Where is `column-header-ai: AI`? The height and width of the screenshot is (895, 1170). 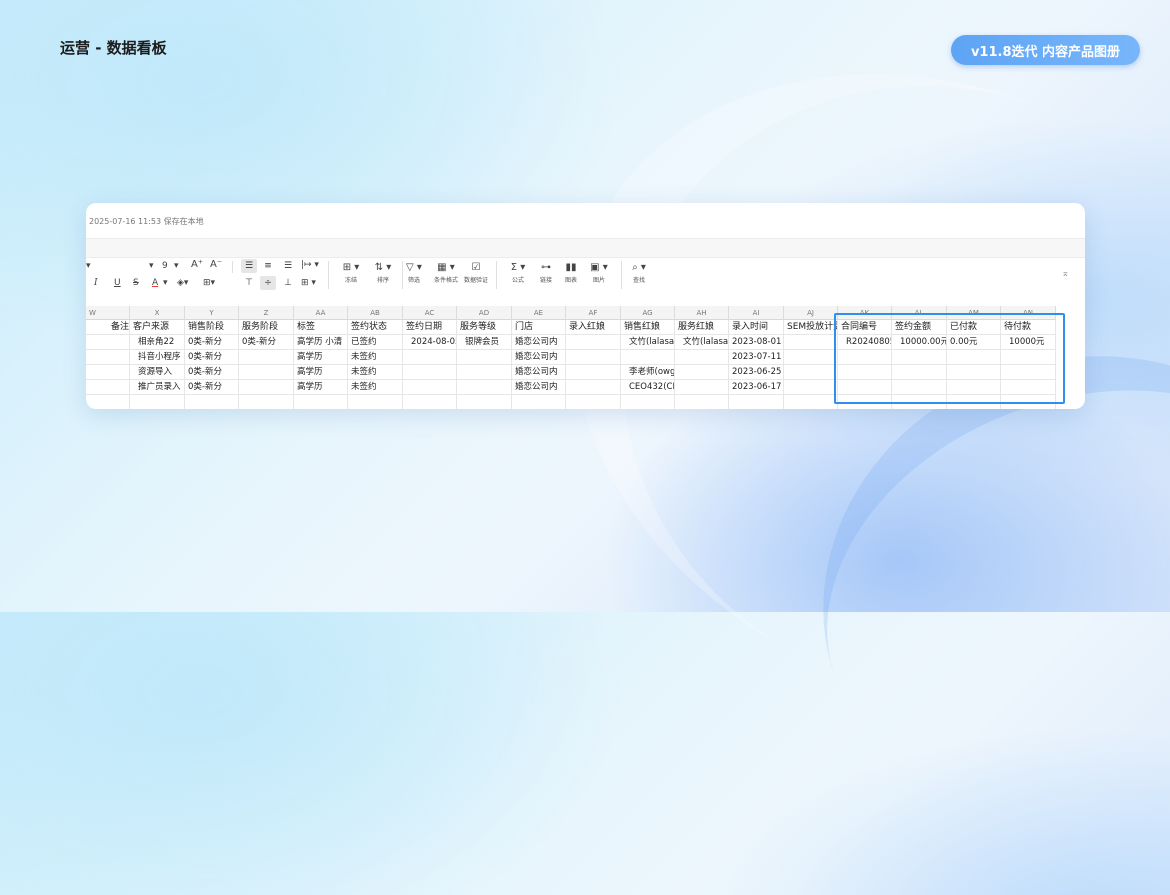
column-header-ai: AI is located at coordinates (756, 313).